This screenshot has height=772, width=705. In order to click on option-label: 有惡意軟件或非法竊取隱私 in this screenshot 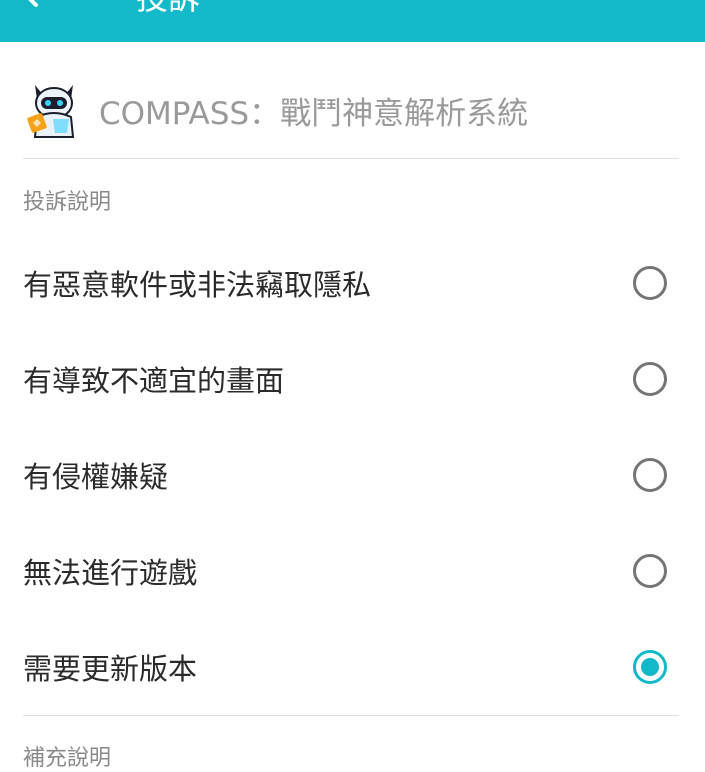, I will do `click(197, 285)`.